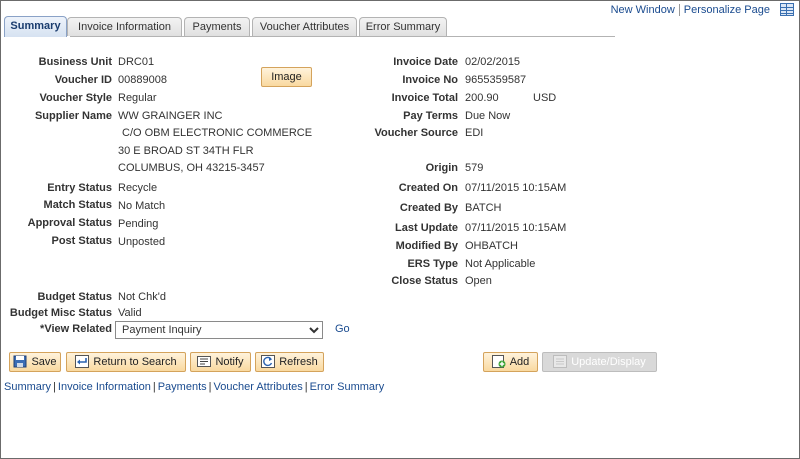 The width and height of the screenshot is (800, 459). Describe the element at coordinates (428, 208) in the screenshot. I see `created-by-label: Created By` at that location.